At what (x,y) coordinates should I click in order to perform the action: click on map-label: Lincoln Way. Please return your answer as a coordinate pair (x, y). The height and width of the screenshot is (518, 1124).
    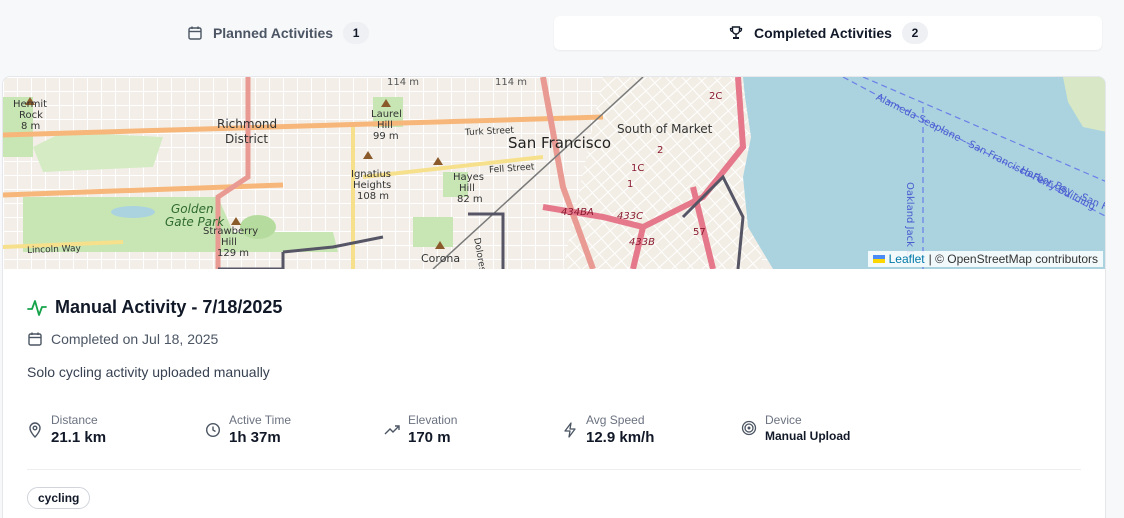
    Looking at the image, I should click on (54, 250).